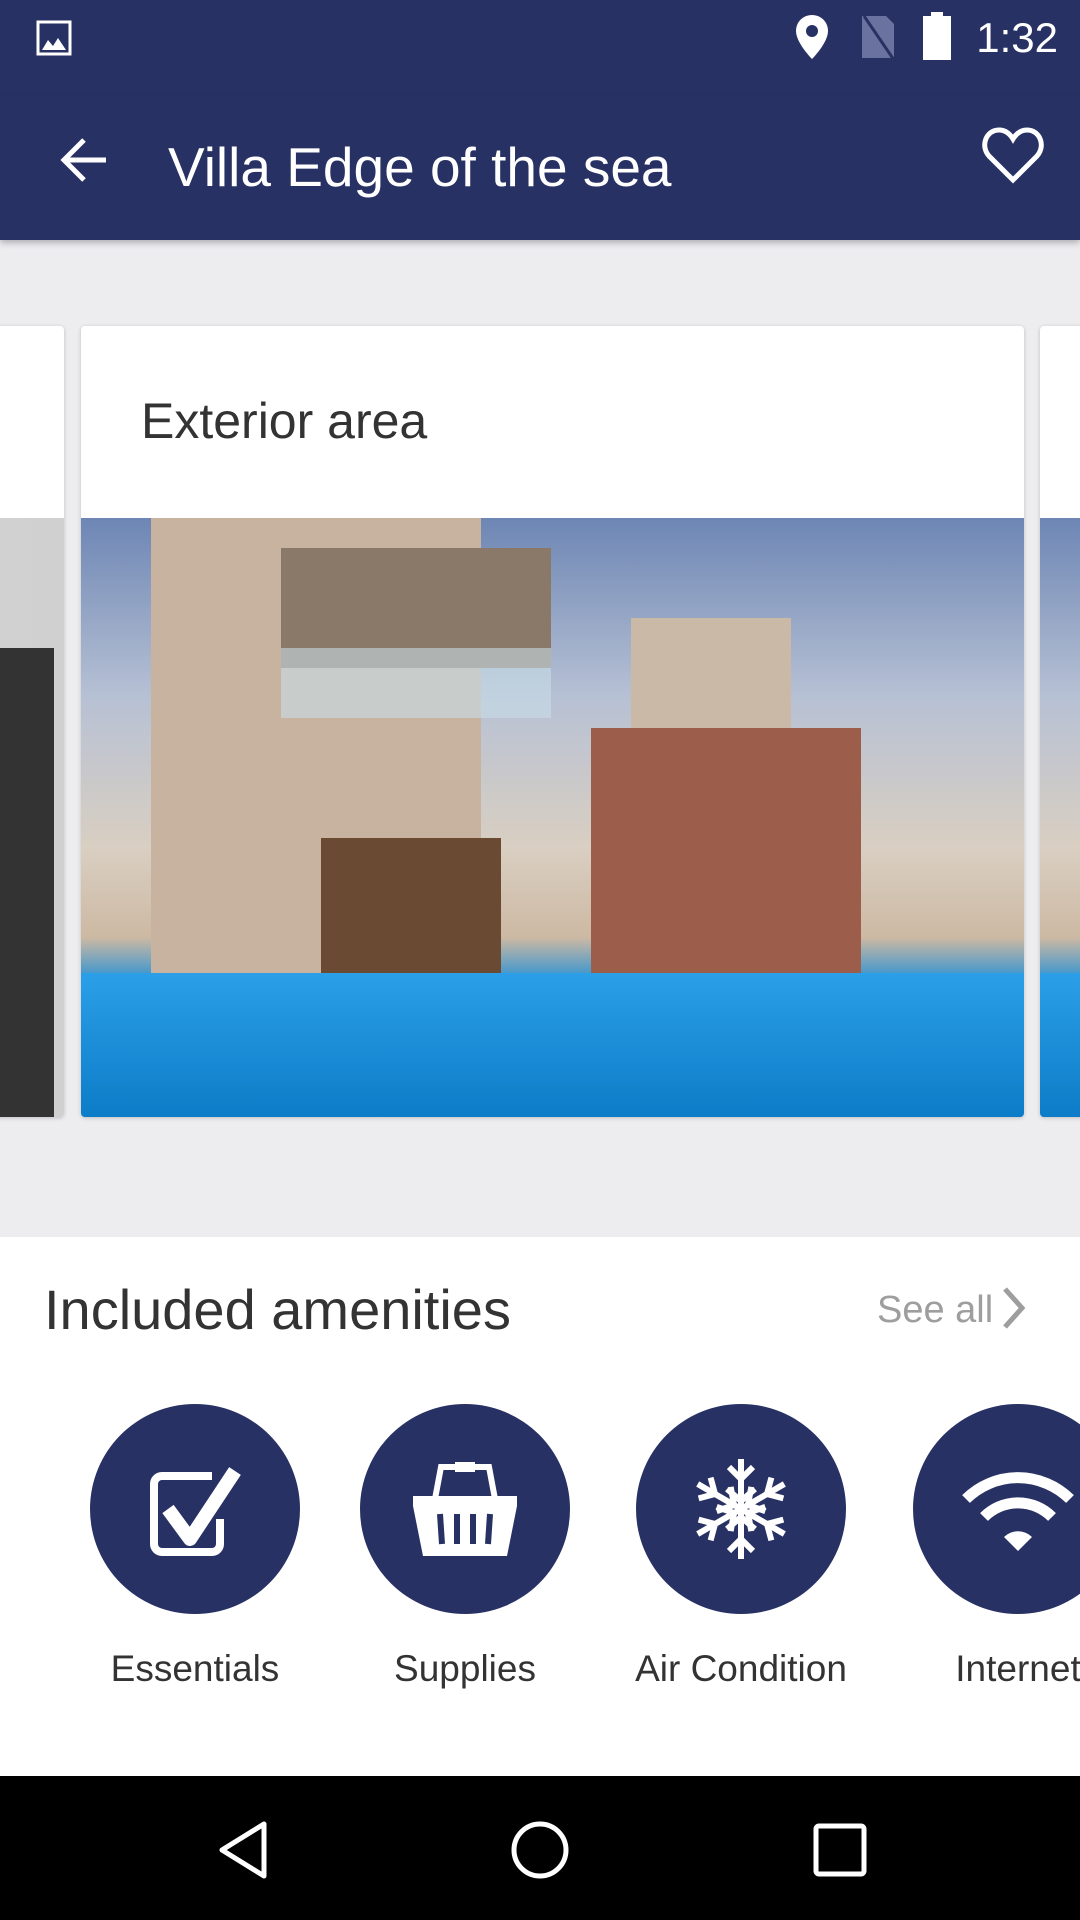 The image size is (1080, 1920). Describe the element at coordinates (1017, 37) in the screenshot. I see `status-time: 1:32` at that location.